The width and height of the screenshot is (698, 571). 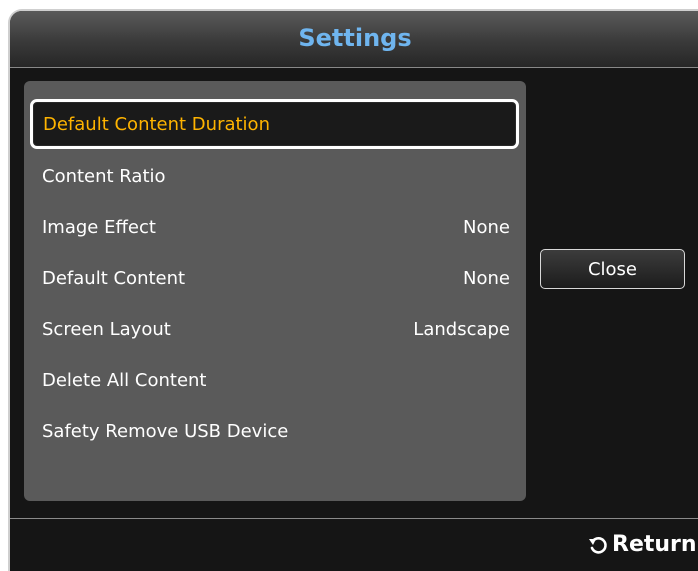 I want to click on menu-item-label: Default Content Duration, so click(x=156, y=124).